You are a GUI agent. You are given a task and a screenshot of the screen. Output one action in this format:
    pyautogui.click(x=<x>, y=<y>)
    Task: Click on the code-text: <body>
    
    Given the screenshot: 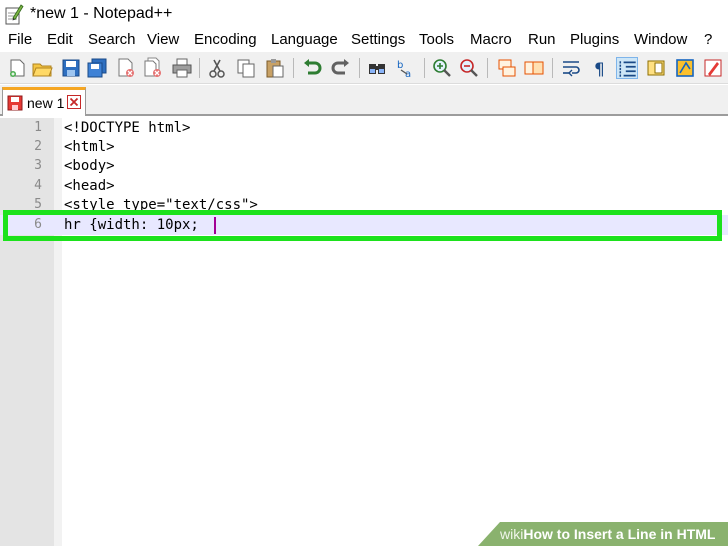 What is the action you would take?
    pyautogui.click(x=89, y=166)
    